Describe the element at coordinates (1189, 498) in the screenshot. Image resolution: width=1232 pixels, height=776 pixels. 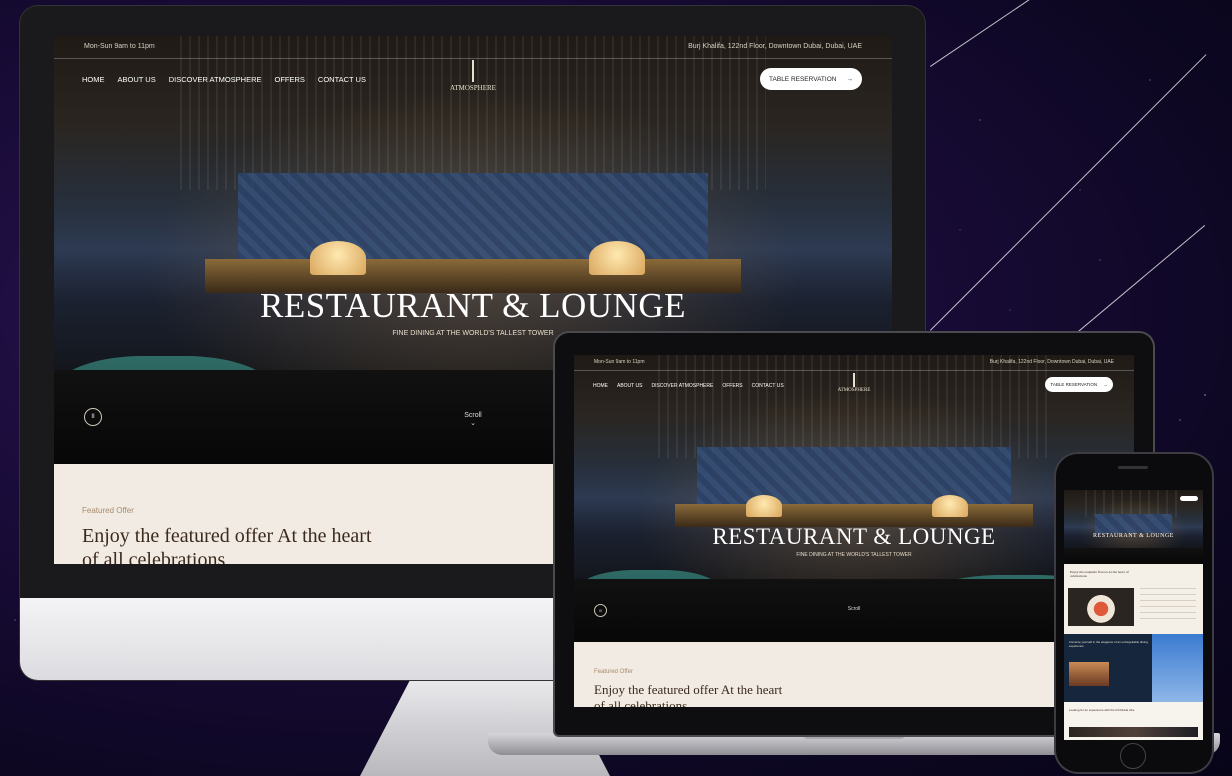
I see `table-reservation-button` at that location.